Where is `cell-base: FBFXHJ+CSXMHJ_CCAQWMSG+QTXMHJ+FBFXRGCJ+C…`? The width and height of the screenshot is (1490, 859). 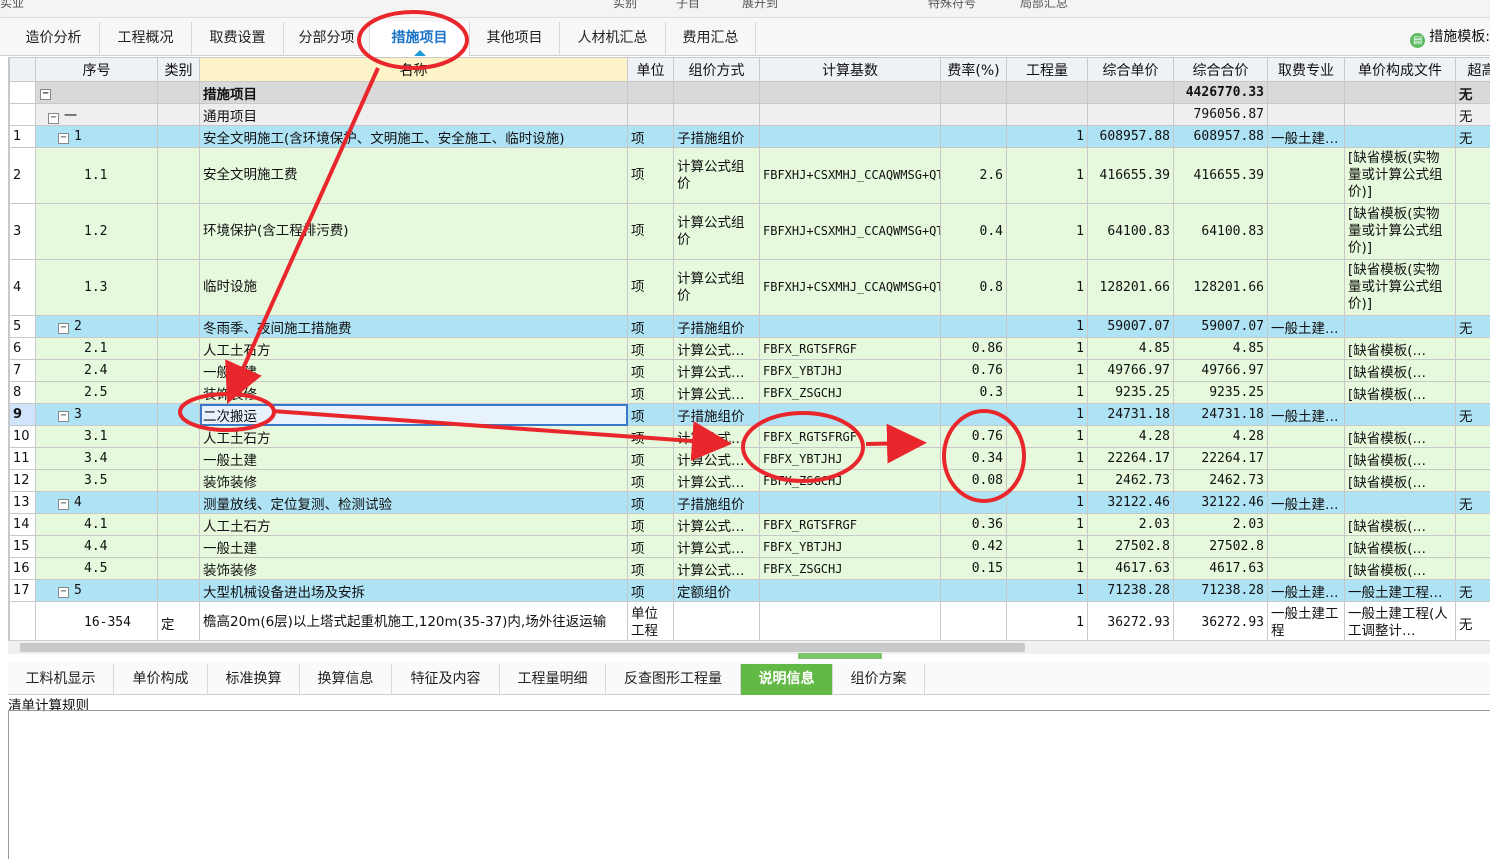 cell-base: FBFXHJ+CSXMHJ_CCAQWMSG+QTXMHJ+FBFXRGCJ+C… is located at coordinates (850, 287).